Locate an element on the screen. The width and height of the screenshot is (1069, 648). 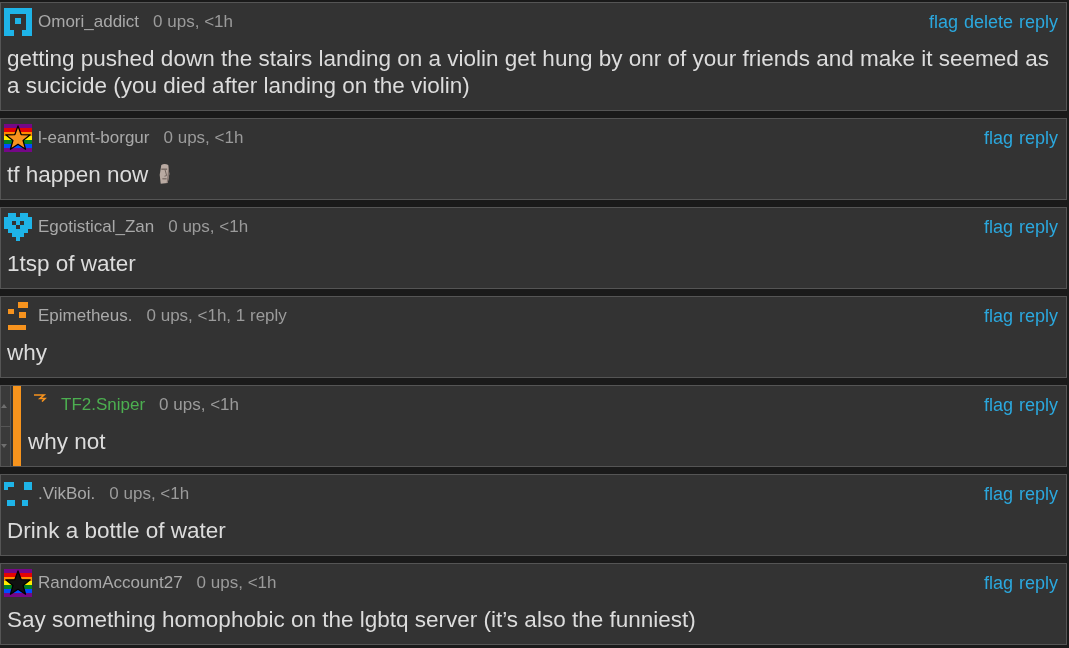
comment-text: Drink a bottle of water is located at coordinates (116, 530).